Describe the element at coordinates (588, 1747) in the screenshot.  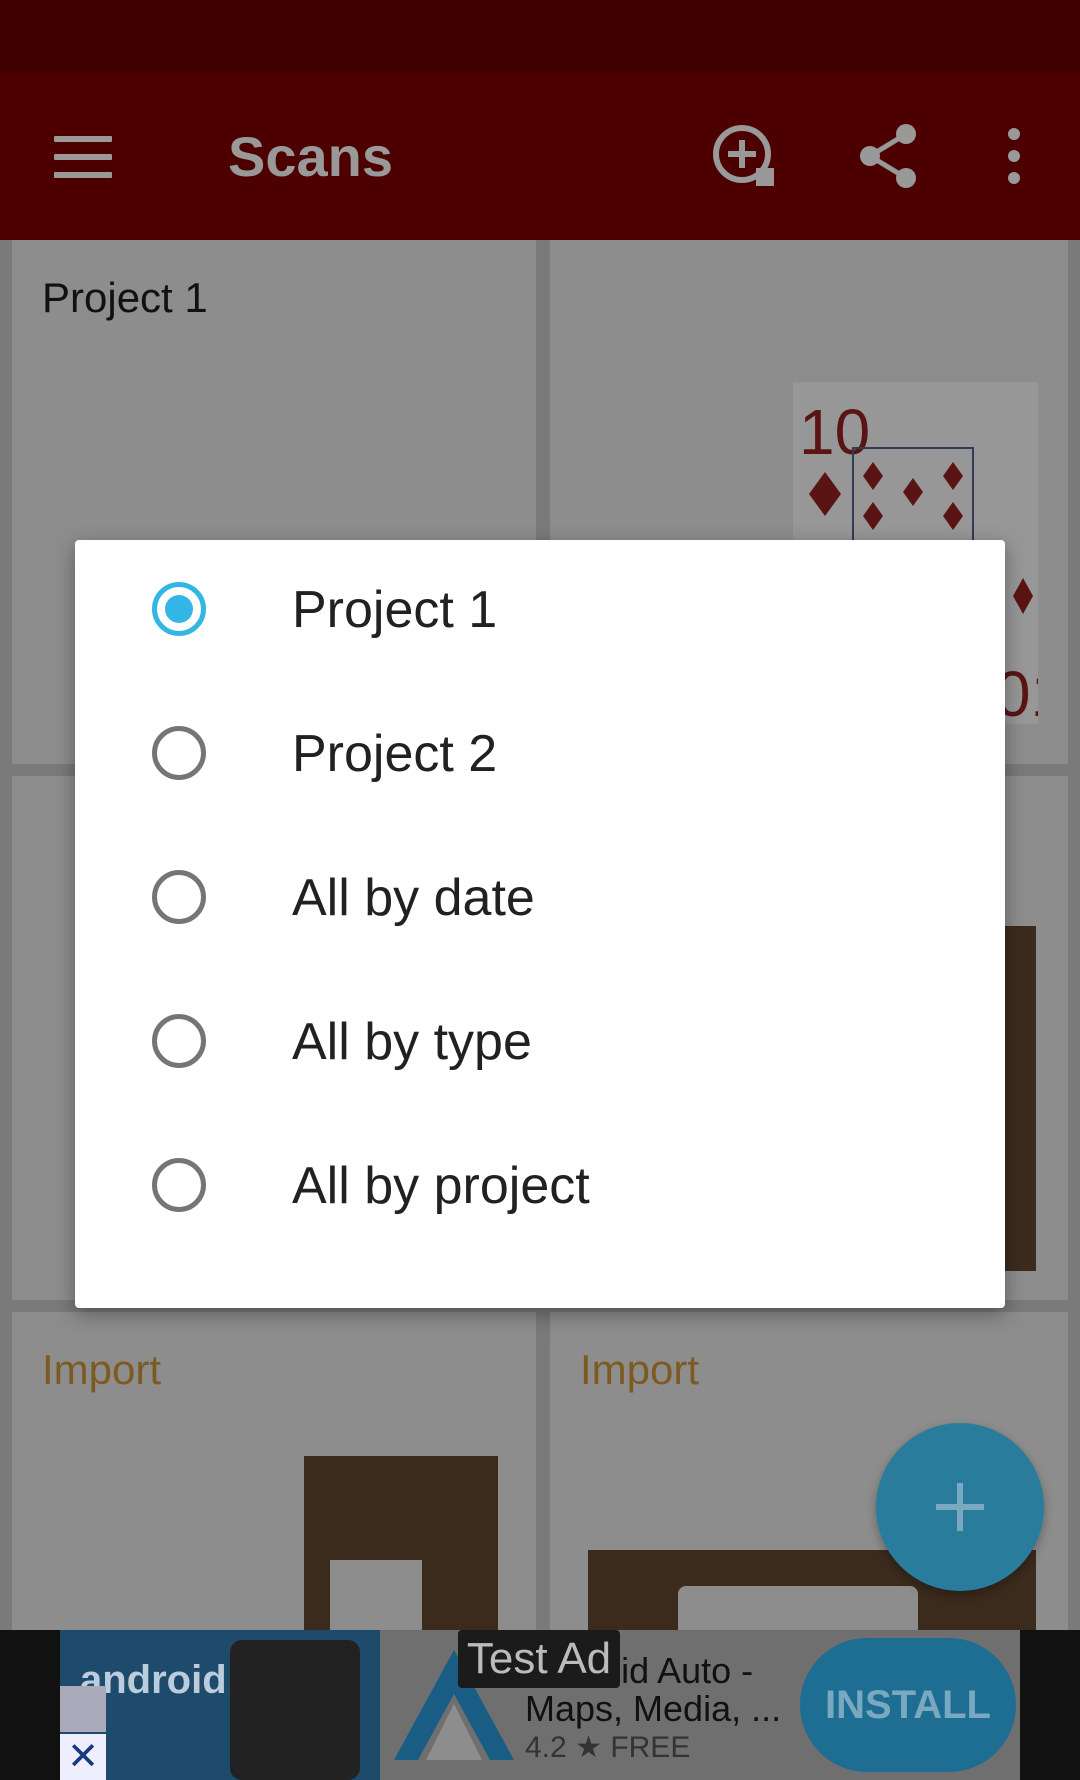
I see `star-icon: ★` at that location.